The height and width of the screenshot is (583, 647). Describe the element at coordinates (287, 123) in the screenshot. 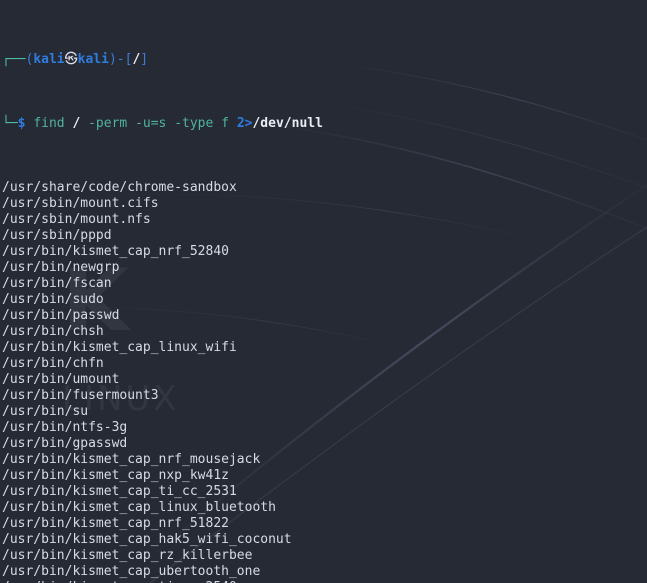

I see `command-redirect-target: /dev/null` at that location.